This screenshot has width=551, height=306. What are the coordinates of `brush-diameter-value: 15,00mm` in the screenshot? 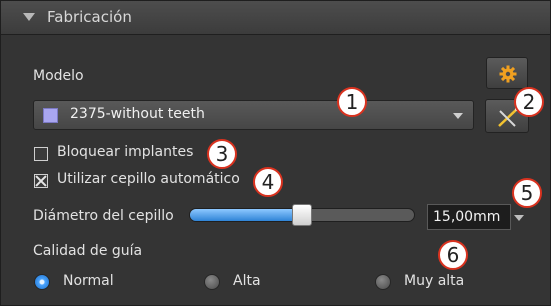 It's located at (467, 217).